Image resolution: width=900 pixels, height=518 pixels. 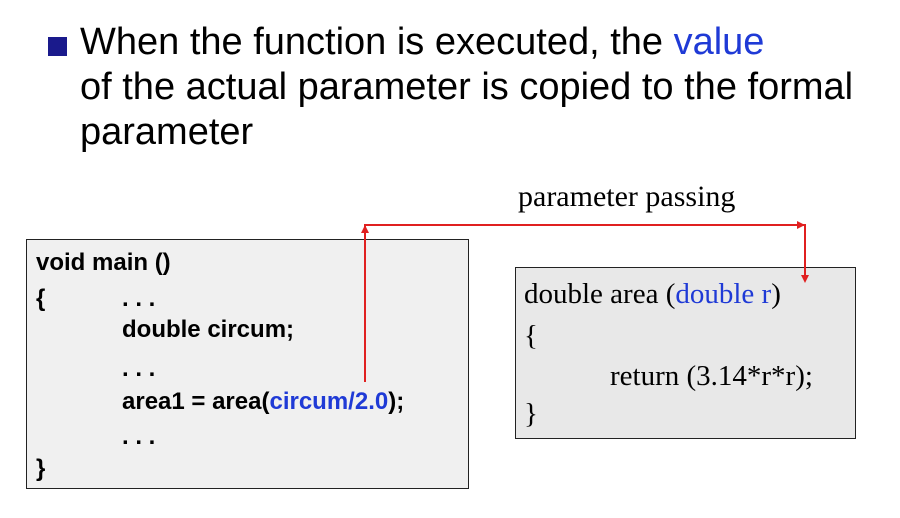 What do you see at coordinates (365, 229) in the screenshot?
I see `arrow-head-up` at bounding box center [365, 229].